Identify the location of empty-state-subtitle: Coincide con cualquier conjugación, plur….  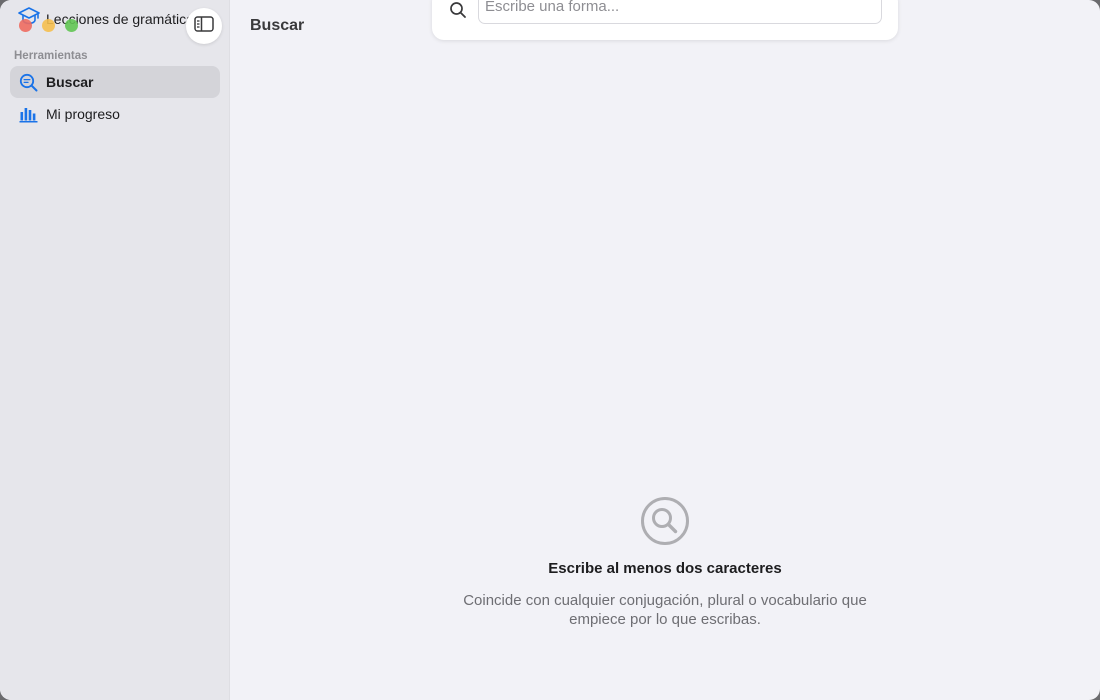
(665, 610).